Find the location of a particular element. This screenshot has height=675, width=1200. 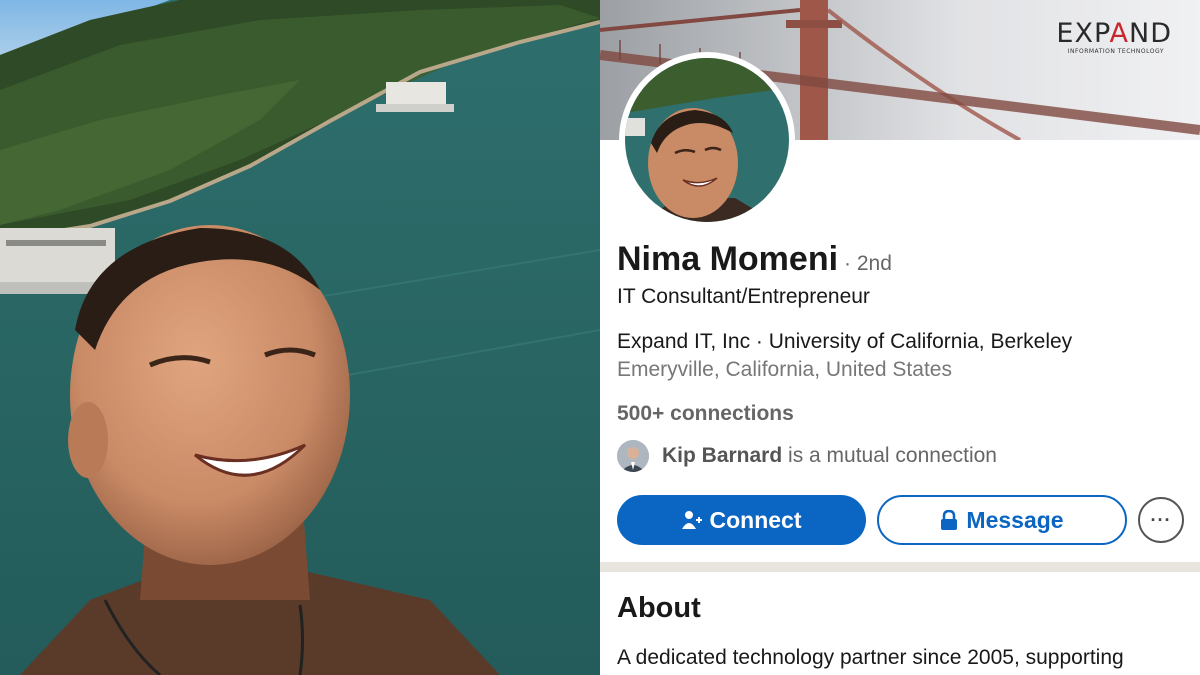

message-label: Message is located at coordinates (1015, 519).